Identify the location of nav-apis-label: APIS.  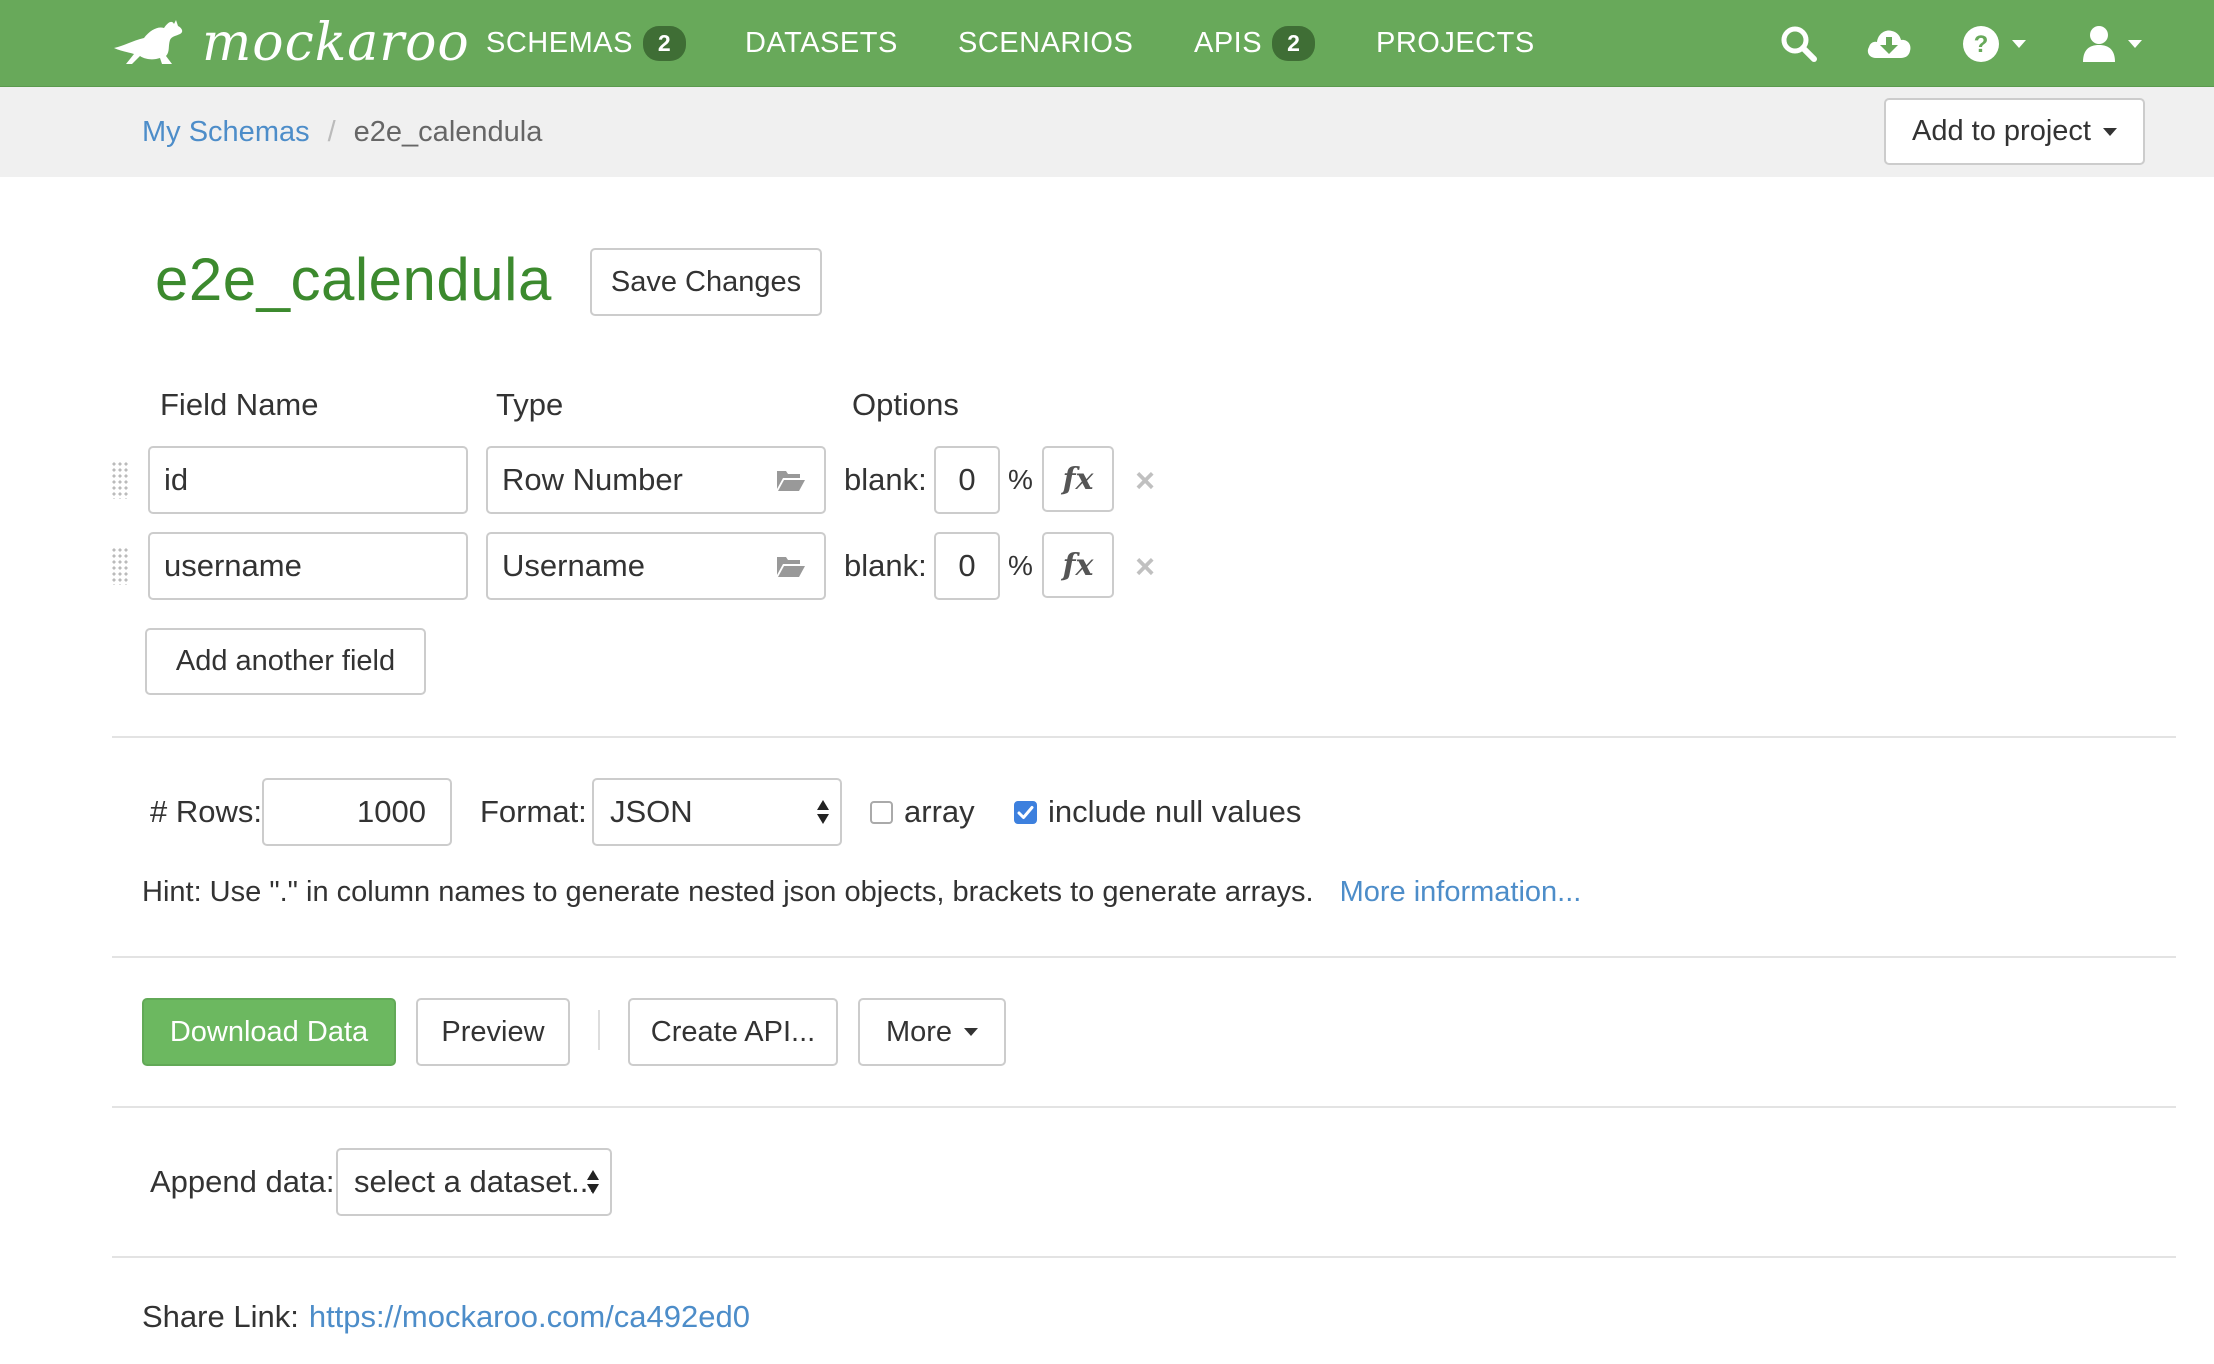
(1228, 43).